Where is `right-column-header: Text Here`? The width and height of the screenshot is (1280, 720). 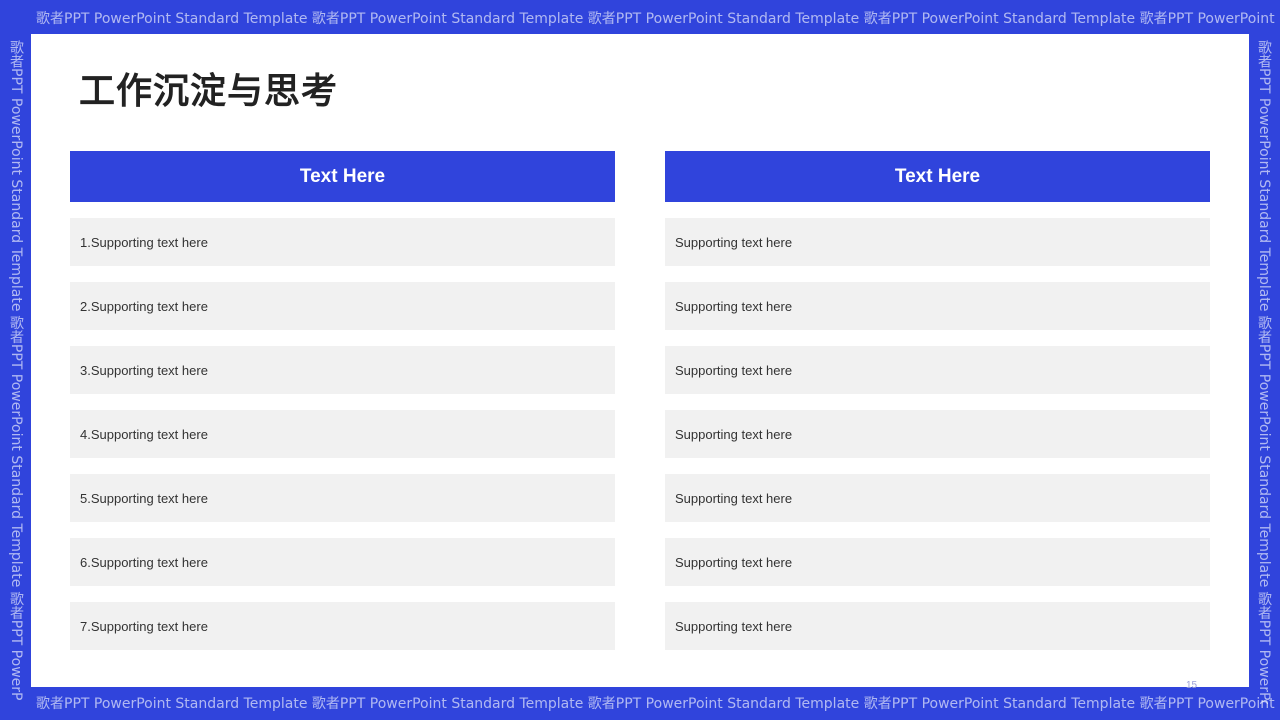
right-column-header: Text Here is located at coordinates (937, 176).